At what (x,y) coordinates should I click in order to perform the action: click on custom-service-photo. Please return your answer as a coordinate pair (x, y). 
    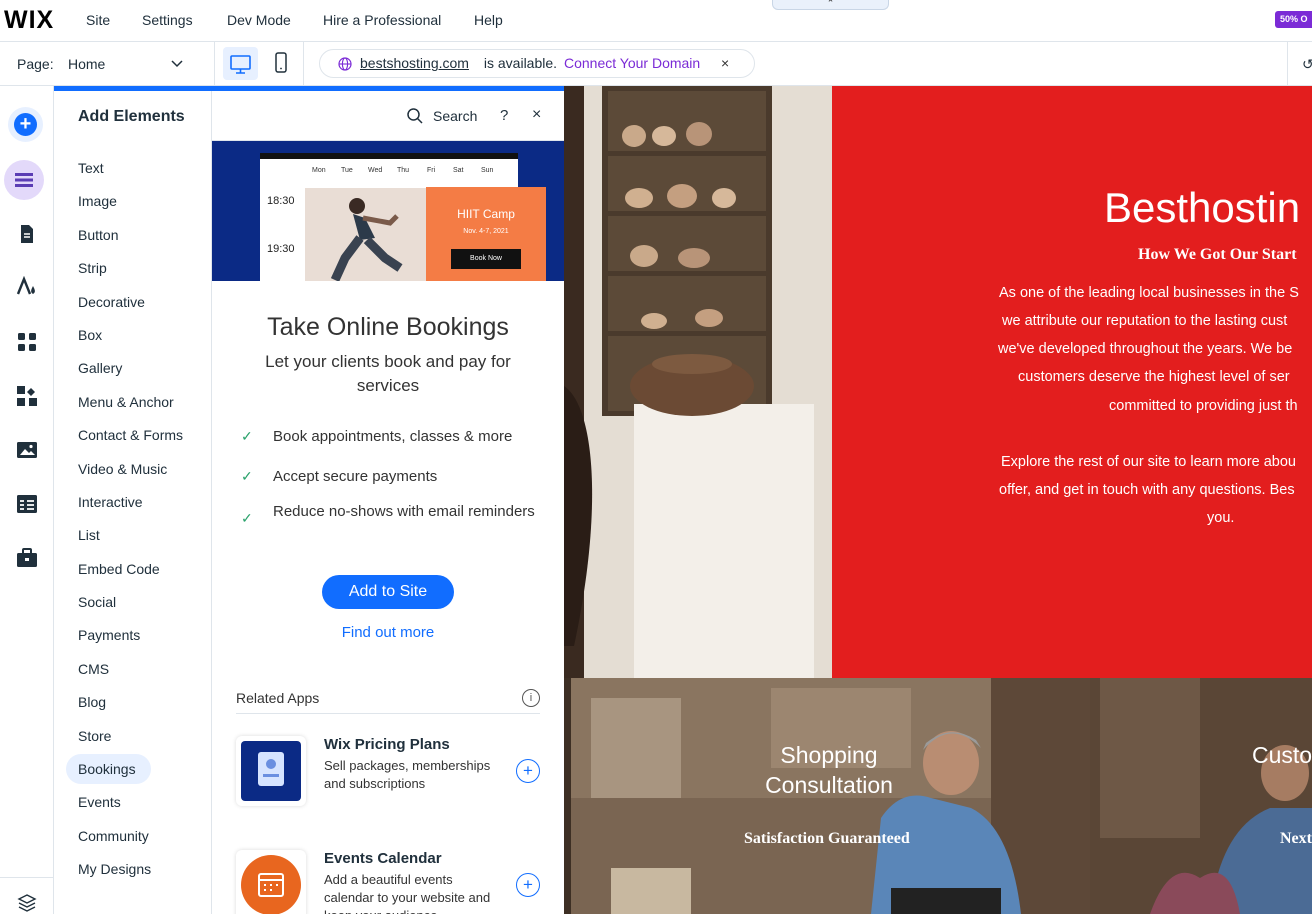
    Looking at the image, I should click on (1201, 796).